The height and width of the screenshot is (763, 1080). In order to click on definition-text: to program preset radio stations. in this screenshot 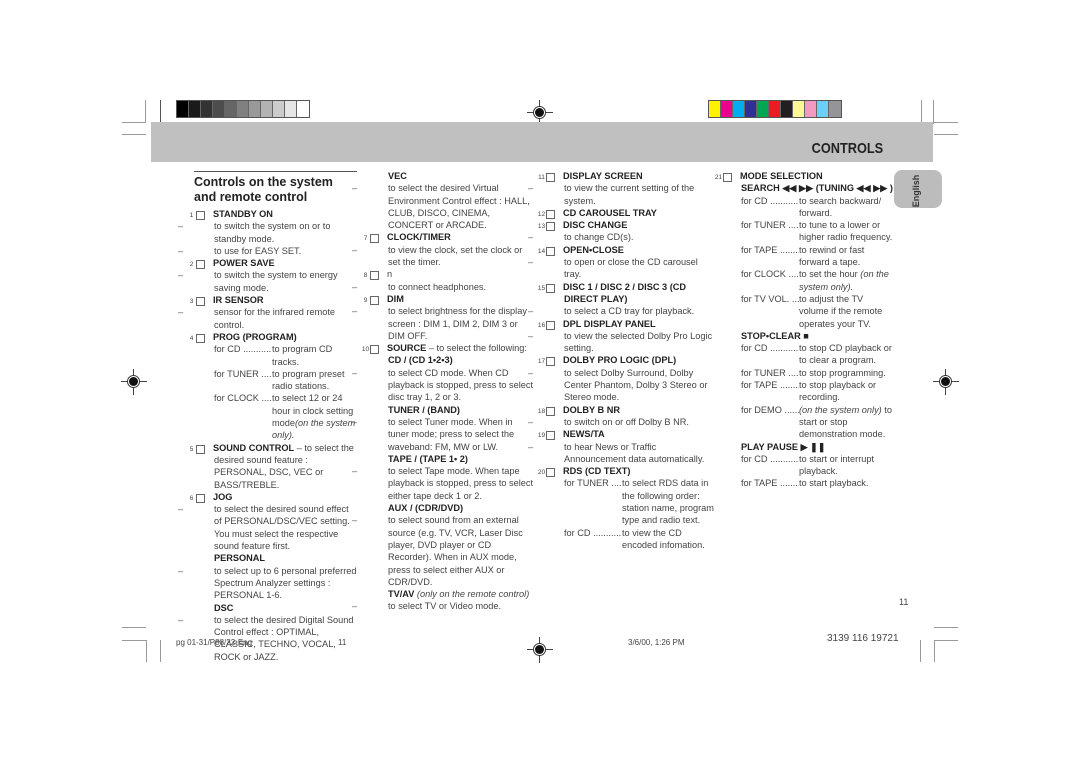, I will do `click(308, 380)`.